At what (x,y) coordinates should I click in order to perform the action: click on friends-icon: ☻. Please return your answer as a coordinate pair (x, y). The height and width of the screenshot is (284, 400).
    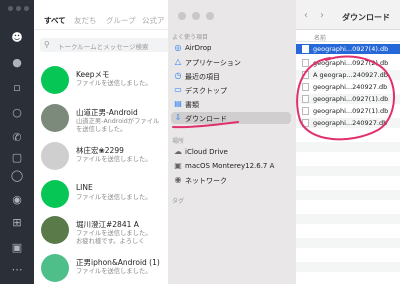
    Looking at the image, I should click on (17, 38).